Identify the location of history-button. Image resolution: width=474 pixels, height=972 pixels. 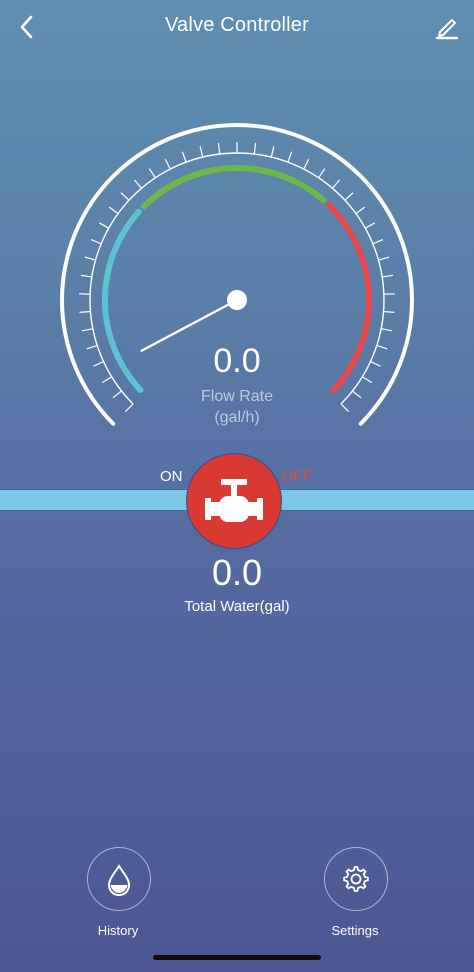
(119, 879).